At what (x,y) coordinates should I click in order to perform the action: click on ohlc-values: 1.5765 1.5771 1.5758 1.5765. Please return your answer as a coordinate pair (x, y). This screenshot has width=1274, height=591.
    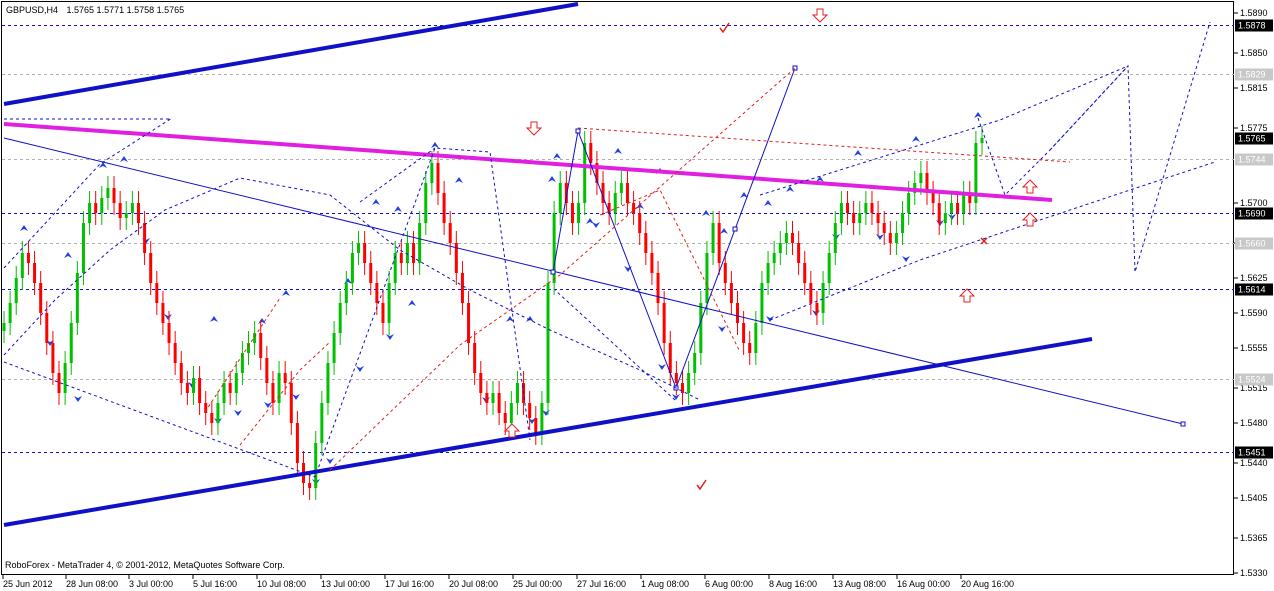
    Looking at the image, I should click on (126, 10).